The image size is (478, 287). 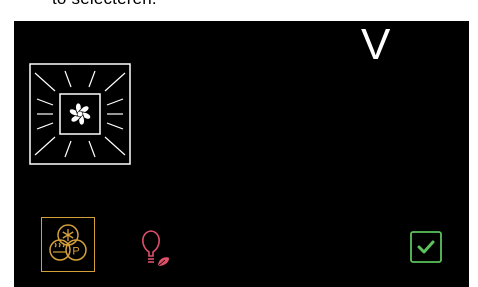 What do you see at coordinates (376, 44) in the screenshot?
I see `mode-letter: V` at bounding box center [376, 44].